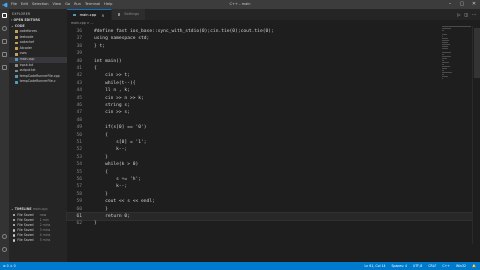 The height and width of the screenshot is (270, 480). Describe the element at coordinates (79, 46) in the screenshot. I see `line-number: 38` at that location.